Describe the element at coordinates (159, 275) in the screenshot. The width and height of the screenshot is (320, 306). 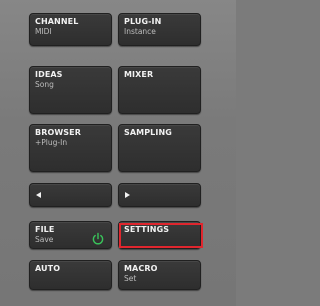
I see `macro-button: MACRO Set` at that location.